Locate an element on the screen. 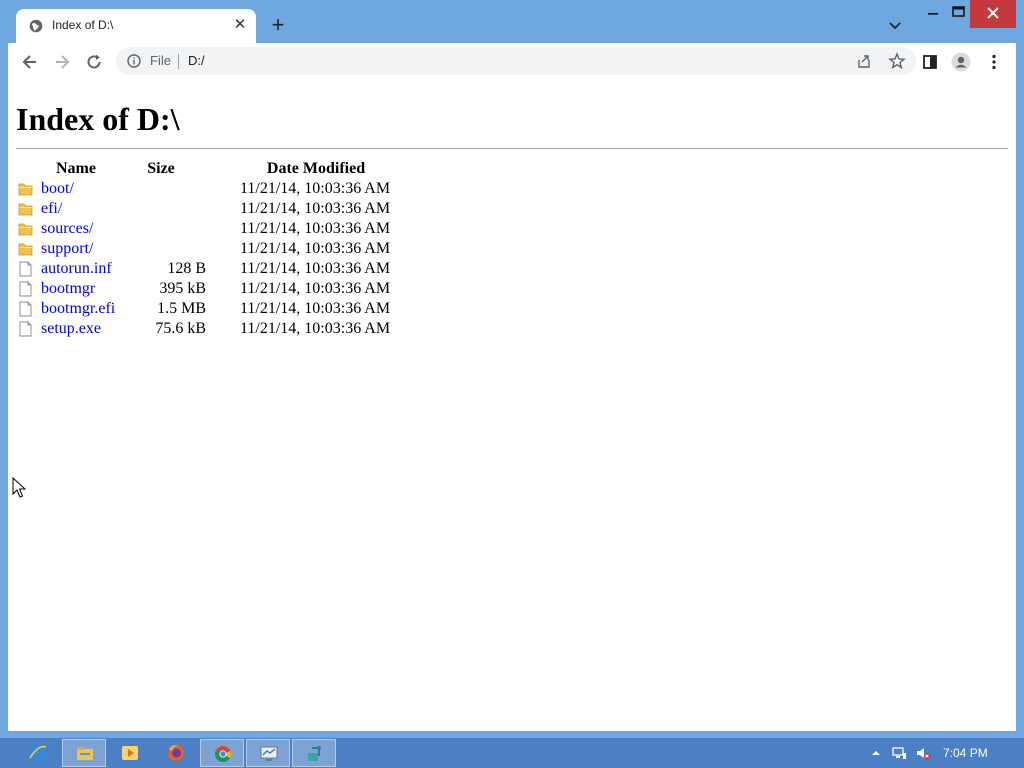 Image resolution: width=1024 pixels, height=768 pixels. entry-link: efi/ is located at coordinates (51, 208).